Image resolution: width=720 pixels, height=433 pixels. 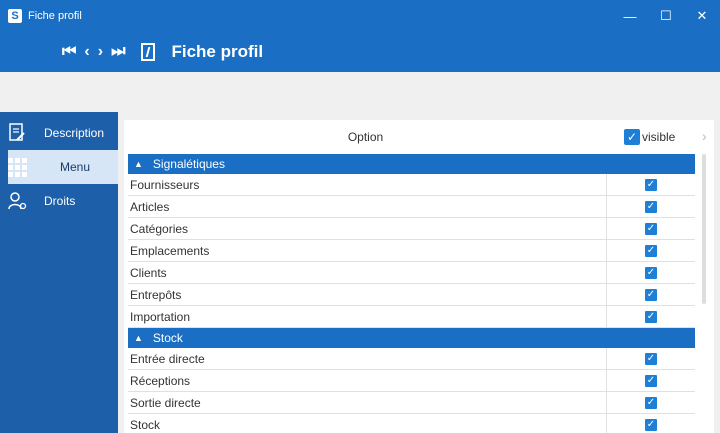 What do you see at coordinates (118, 52) in the screenshot?
I see `last-record-icon: ⏭` at bounding box center [118, 52].